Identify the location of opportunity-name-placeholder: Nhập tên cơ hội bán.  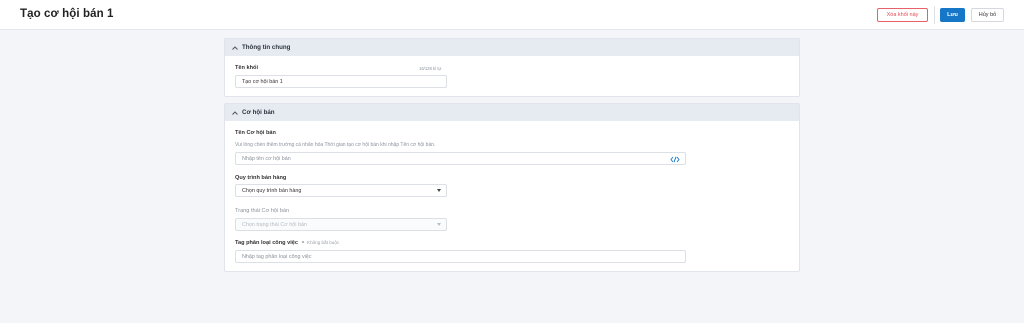
(266, 158).